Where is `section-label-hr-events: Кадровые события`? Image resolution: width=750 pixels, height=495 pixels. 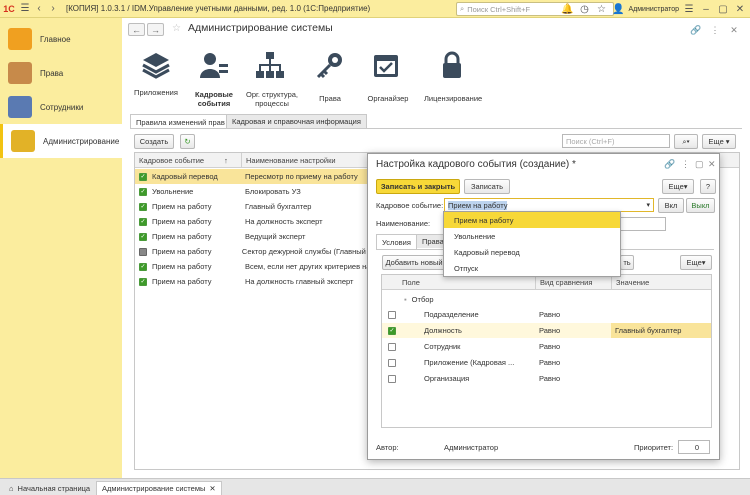
section-label-hr-events: Кадровые события is located at coordinates (214, 99).